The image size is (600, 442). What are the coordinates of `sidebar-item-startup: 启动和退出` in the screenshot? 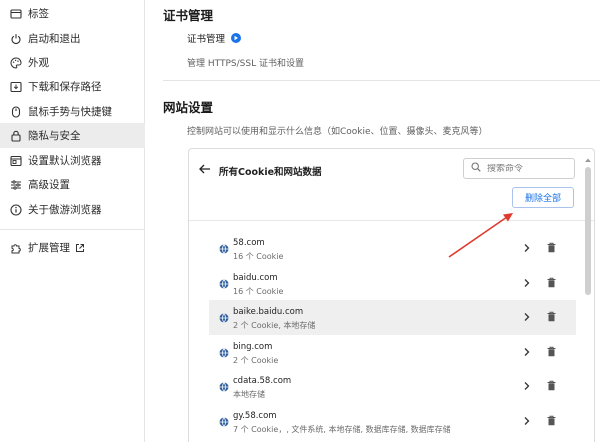 It's located at (72, 38).